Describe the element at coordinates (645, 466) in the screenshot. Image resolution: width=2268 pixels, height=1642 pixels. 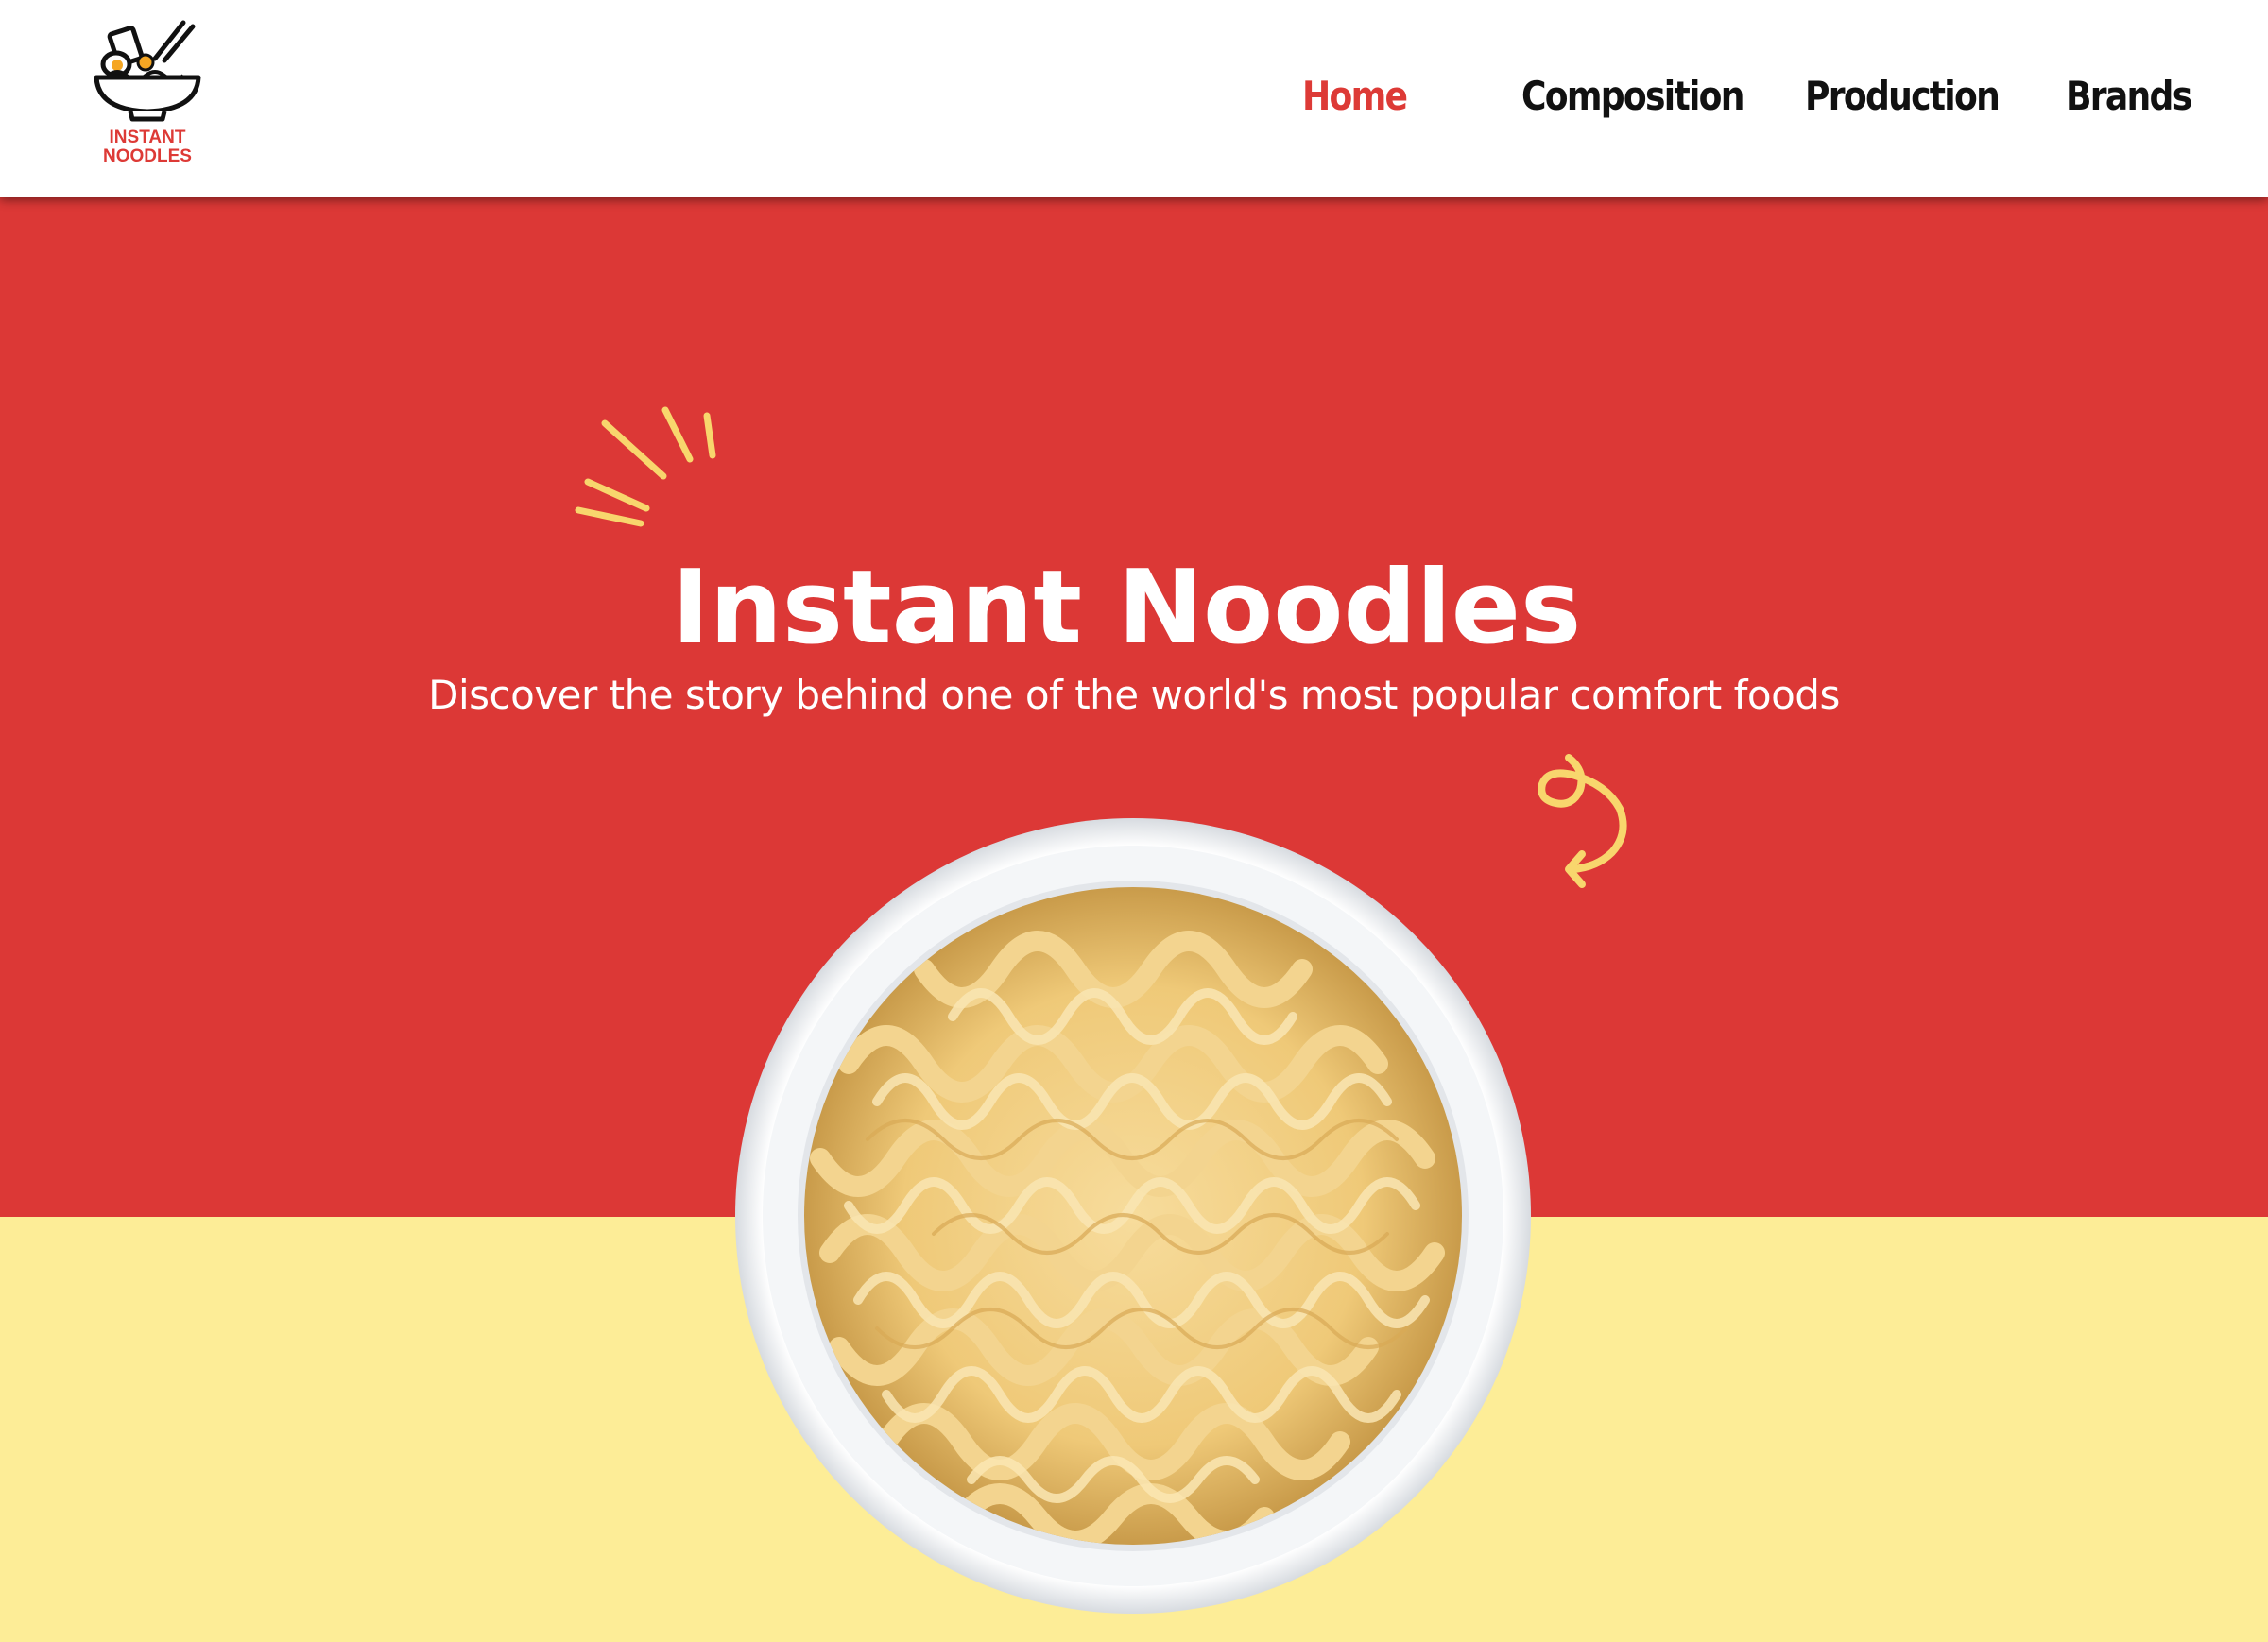
I see `sparkle-rays-icon` at that location.